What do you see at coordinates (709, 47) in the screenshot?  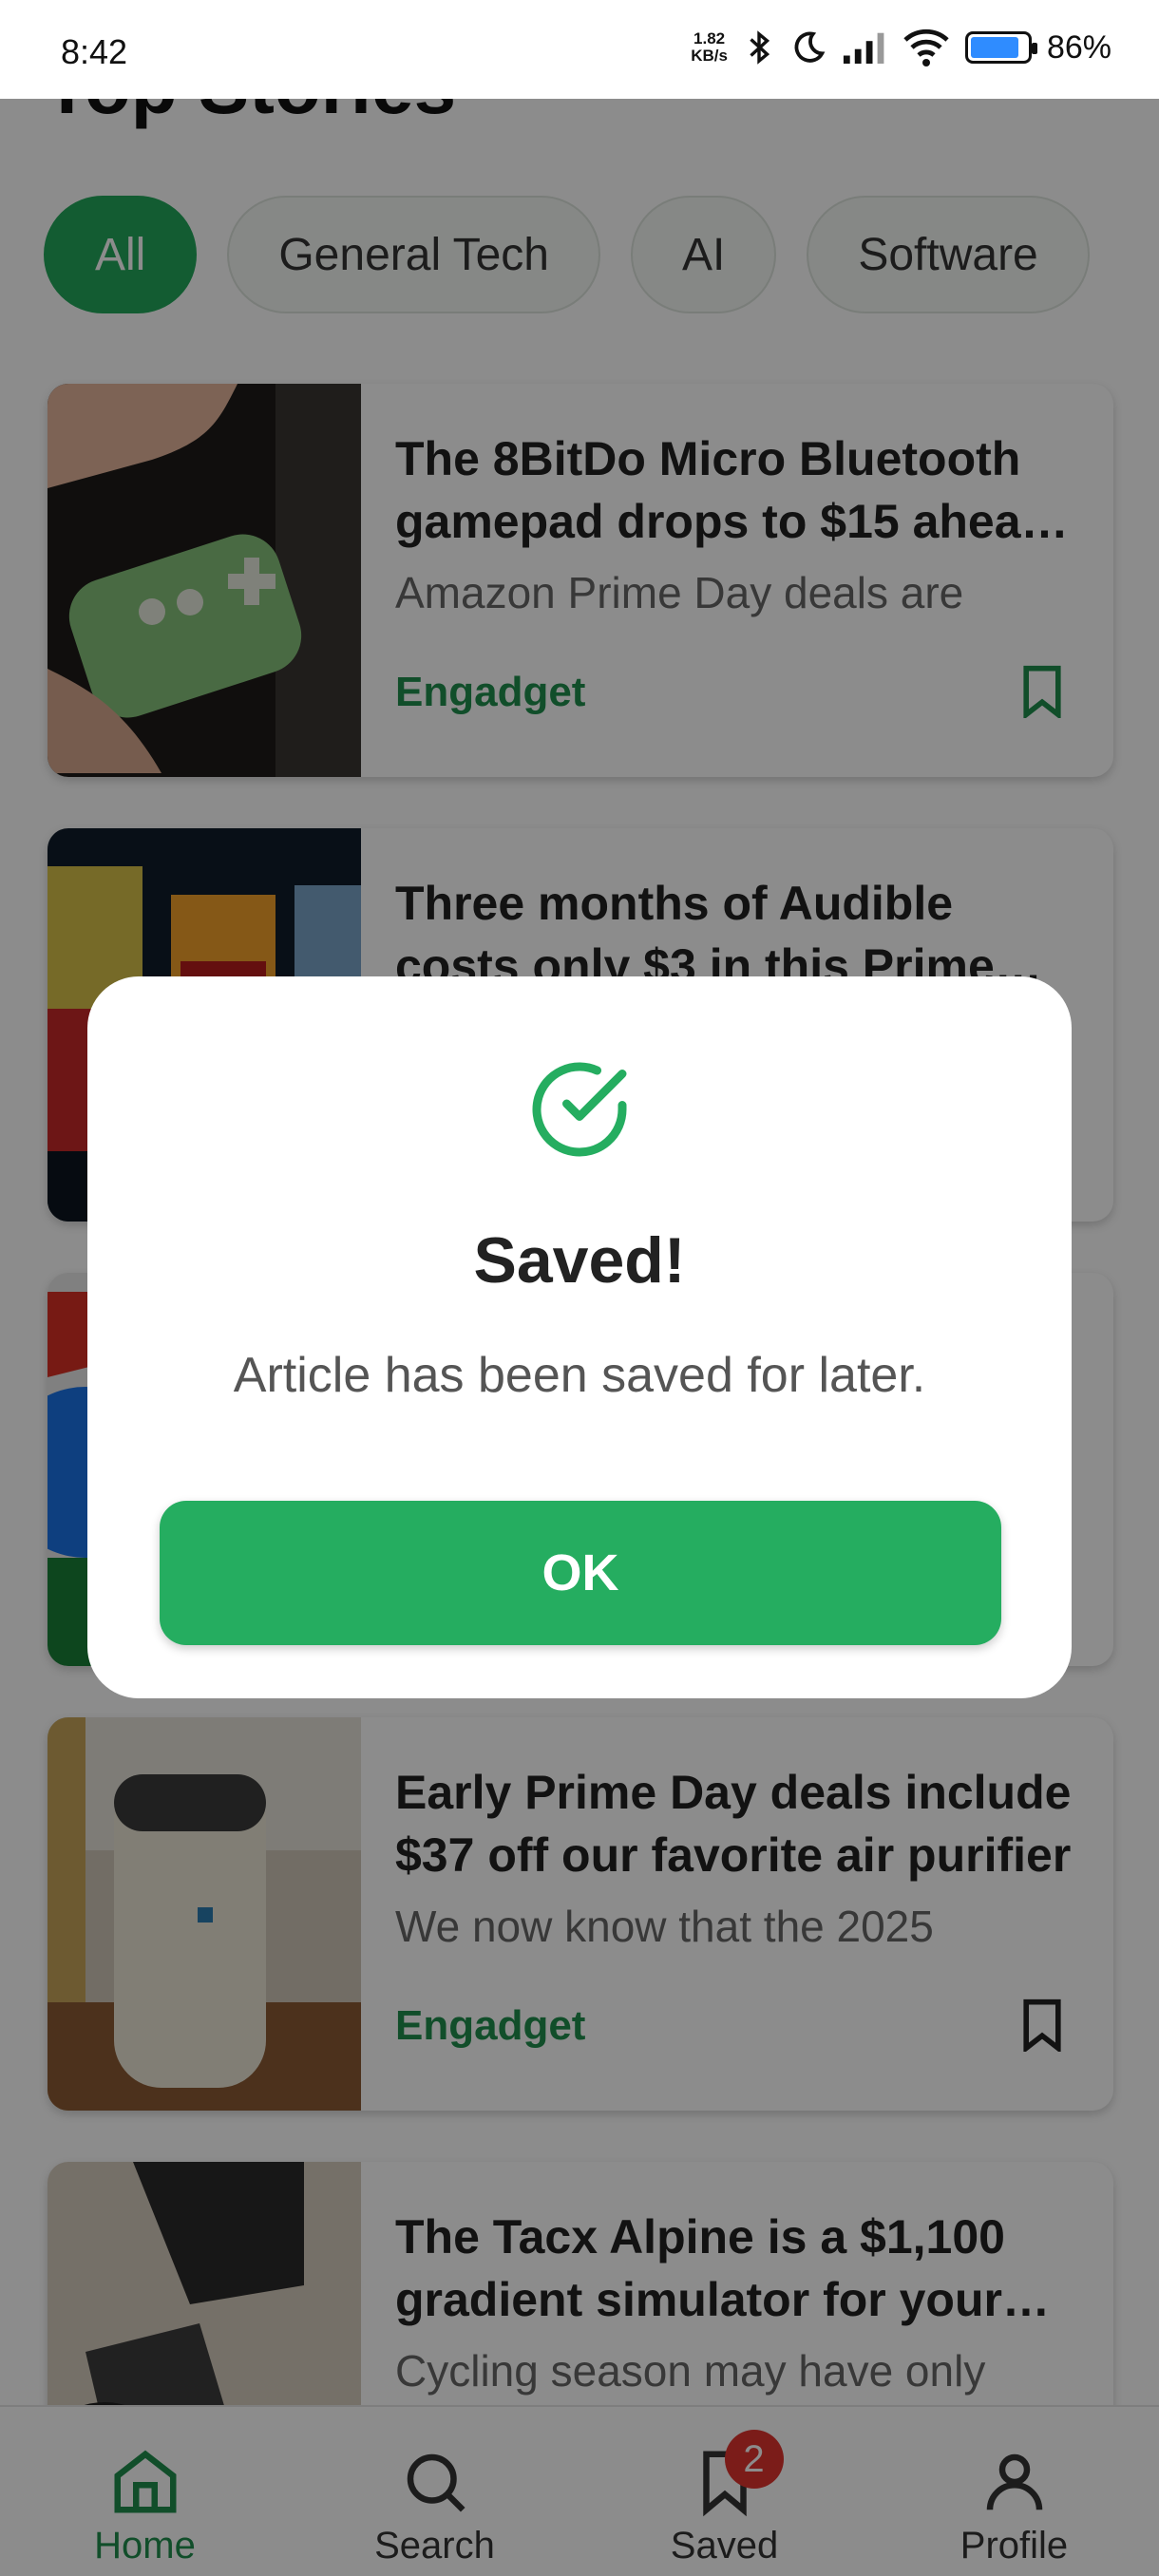 I see `net-speed: 1.82 KB/s` at bounding box center [709, 47].